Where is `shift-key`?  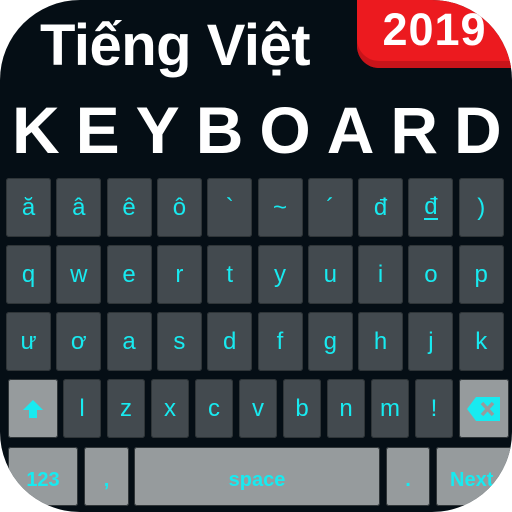 shift-key is located at coordinates (33, 408).